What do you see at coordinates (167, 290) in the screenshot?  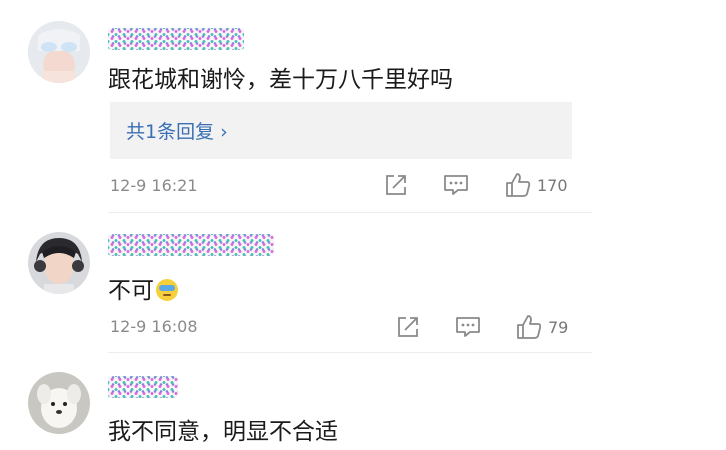 I see `emoji-icon` at bounding box center [167, 290].